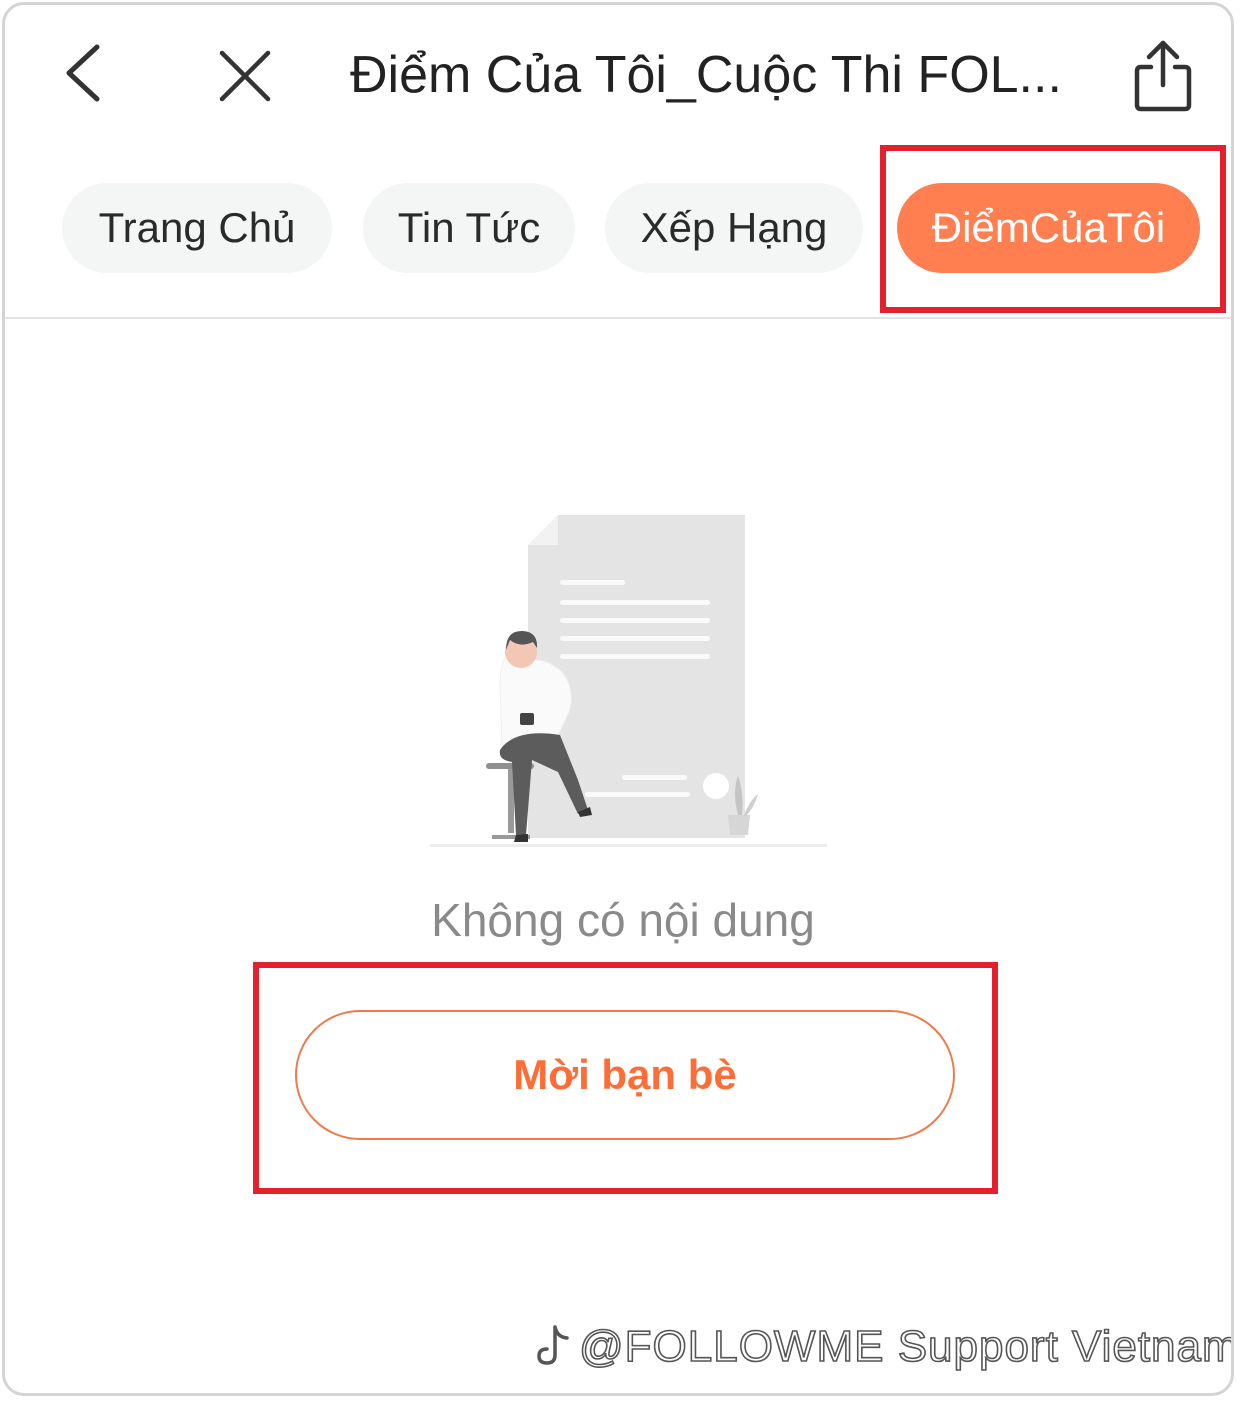 The height and width of the screenshot is (1404, 1242). I want to click on close-button, so click(245, 76).